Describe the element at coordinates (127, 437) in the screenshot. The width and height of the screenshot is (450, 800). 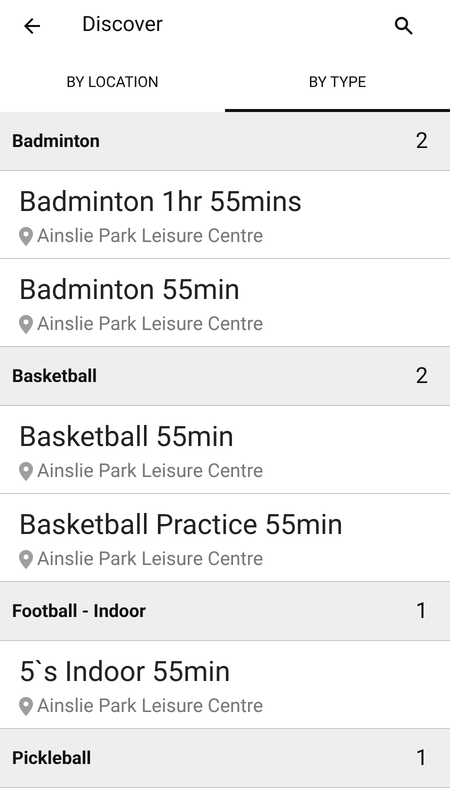
I see `activity-name: Basketball 55min` at that location.